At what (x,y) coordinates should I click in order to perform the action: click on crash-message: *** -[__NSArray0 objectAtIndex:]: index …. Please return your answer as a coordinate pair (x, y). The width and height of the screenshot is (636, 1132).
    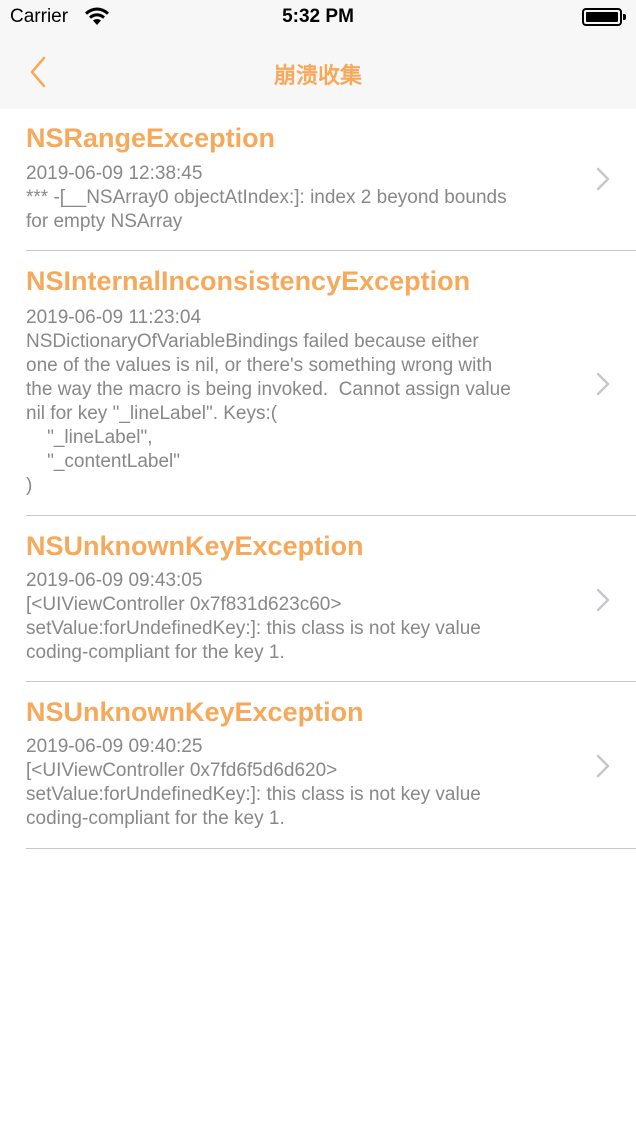
    Looking at the image, I should click on (266, 209).